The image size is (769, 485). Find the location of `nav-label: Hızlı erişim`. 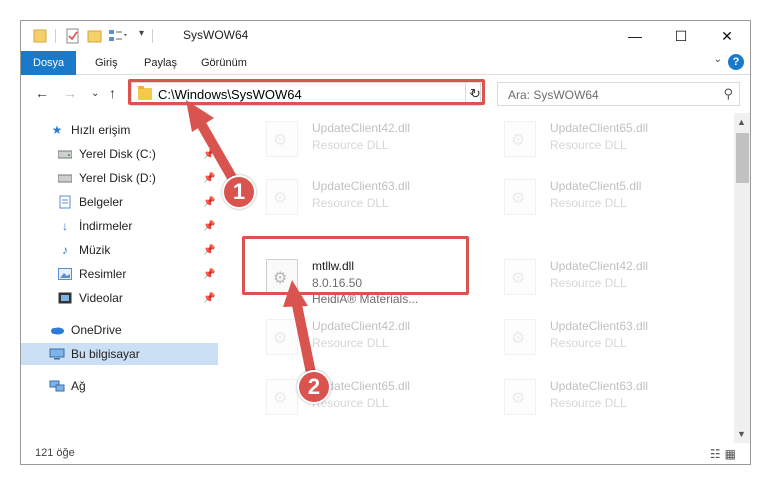

nav-label: Hızlı erişim is located at coordinates (101, 130).